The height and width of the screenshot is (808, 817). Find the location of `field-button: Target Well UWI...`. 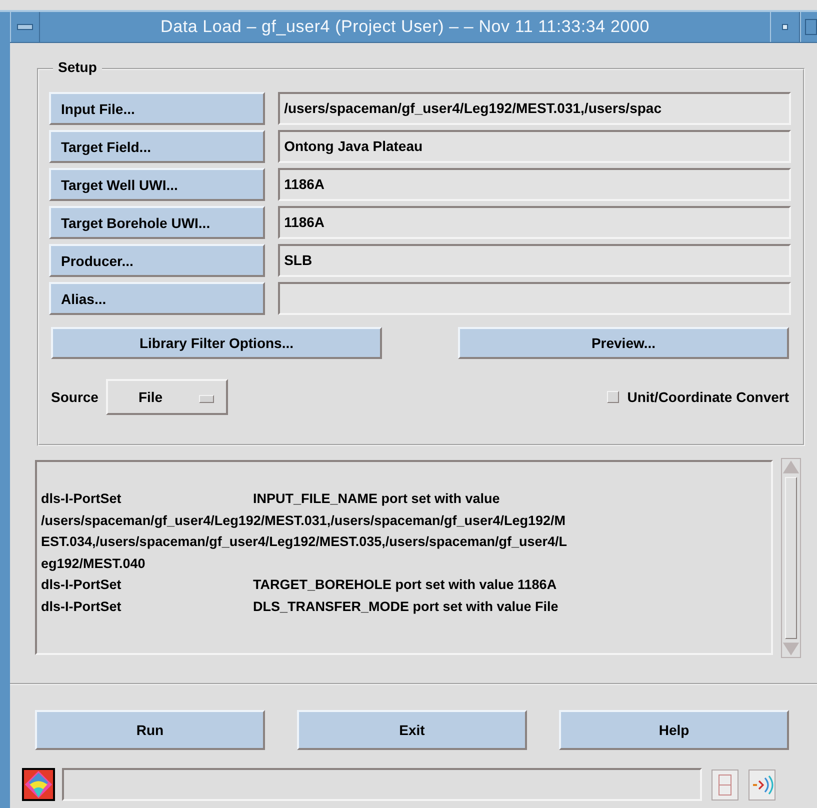

field-button: Target Well UWI... is located at coordinates (157, 184).